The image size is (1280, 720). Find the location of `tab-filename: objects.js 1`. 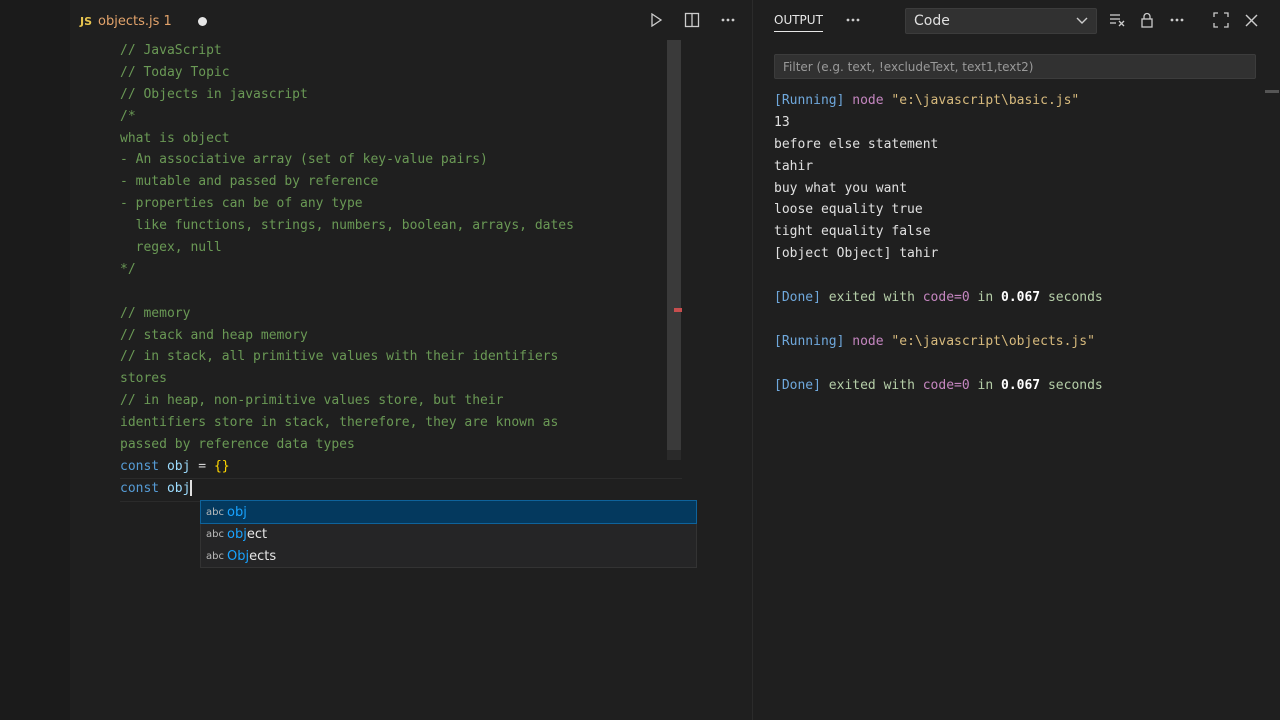

tab-filename: objects.js 1 is located at coordinates (135, 21).